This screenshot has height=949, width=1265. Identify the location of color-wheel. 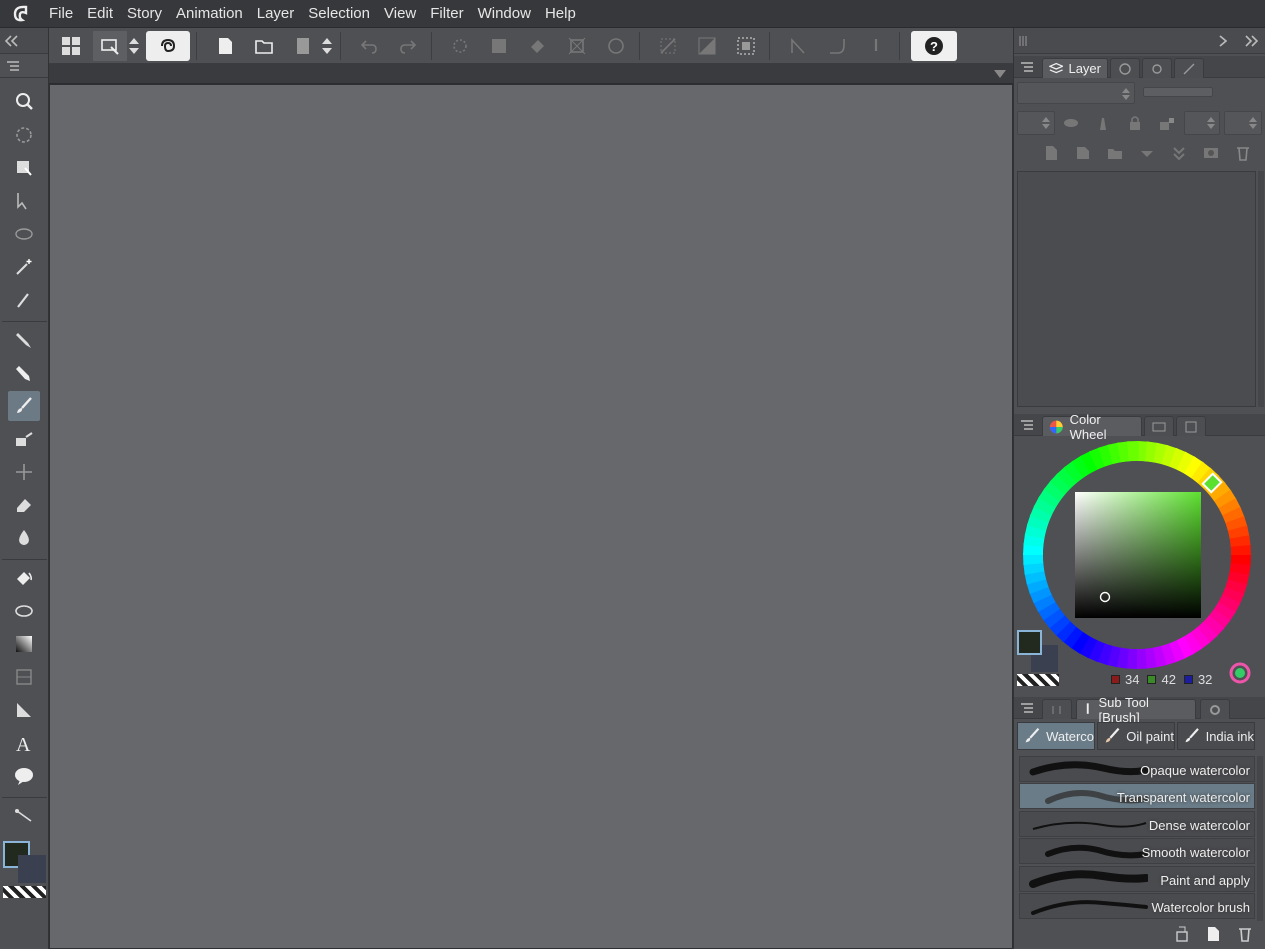
(1137, 555).